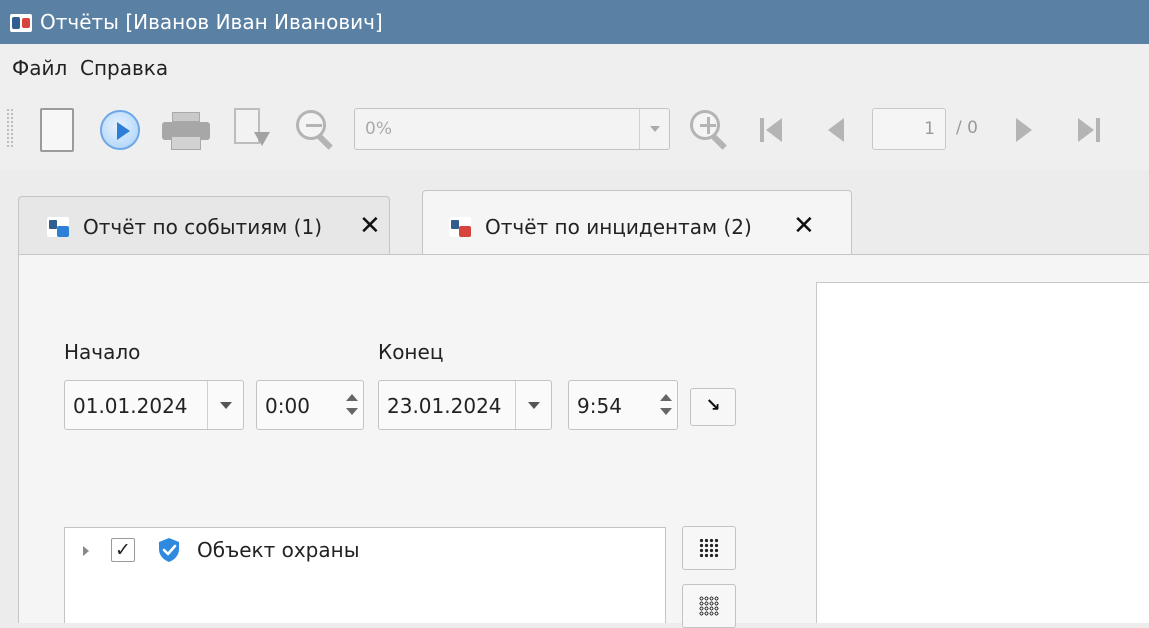  What do you see at coordinates (411, 352) in the screenshot?
I see `end-label: Конец` at bounding box center [411, 352].